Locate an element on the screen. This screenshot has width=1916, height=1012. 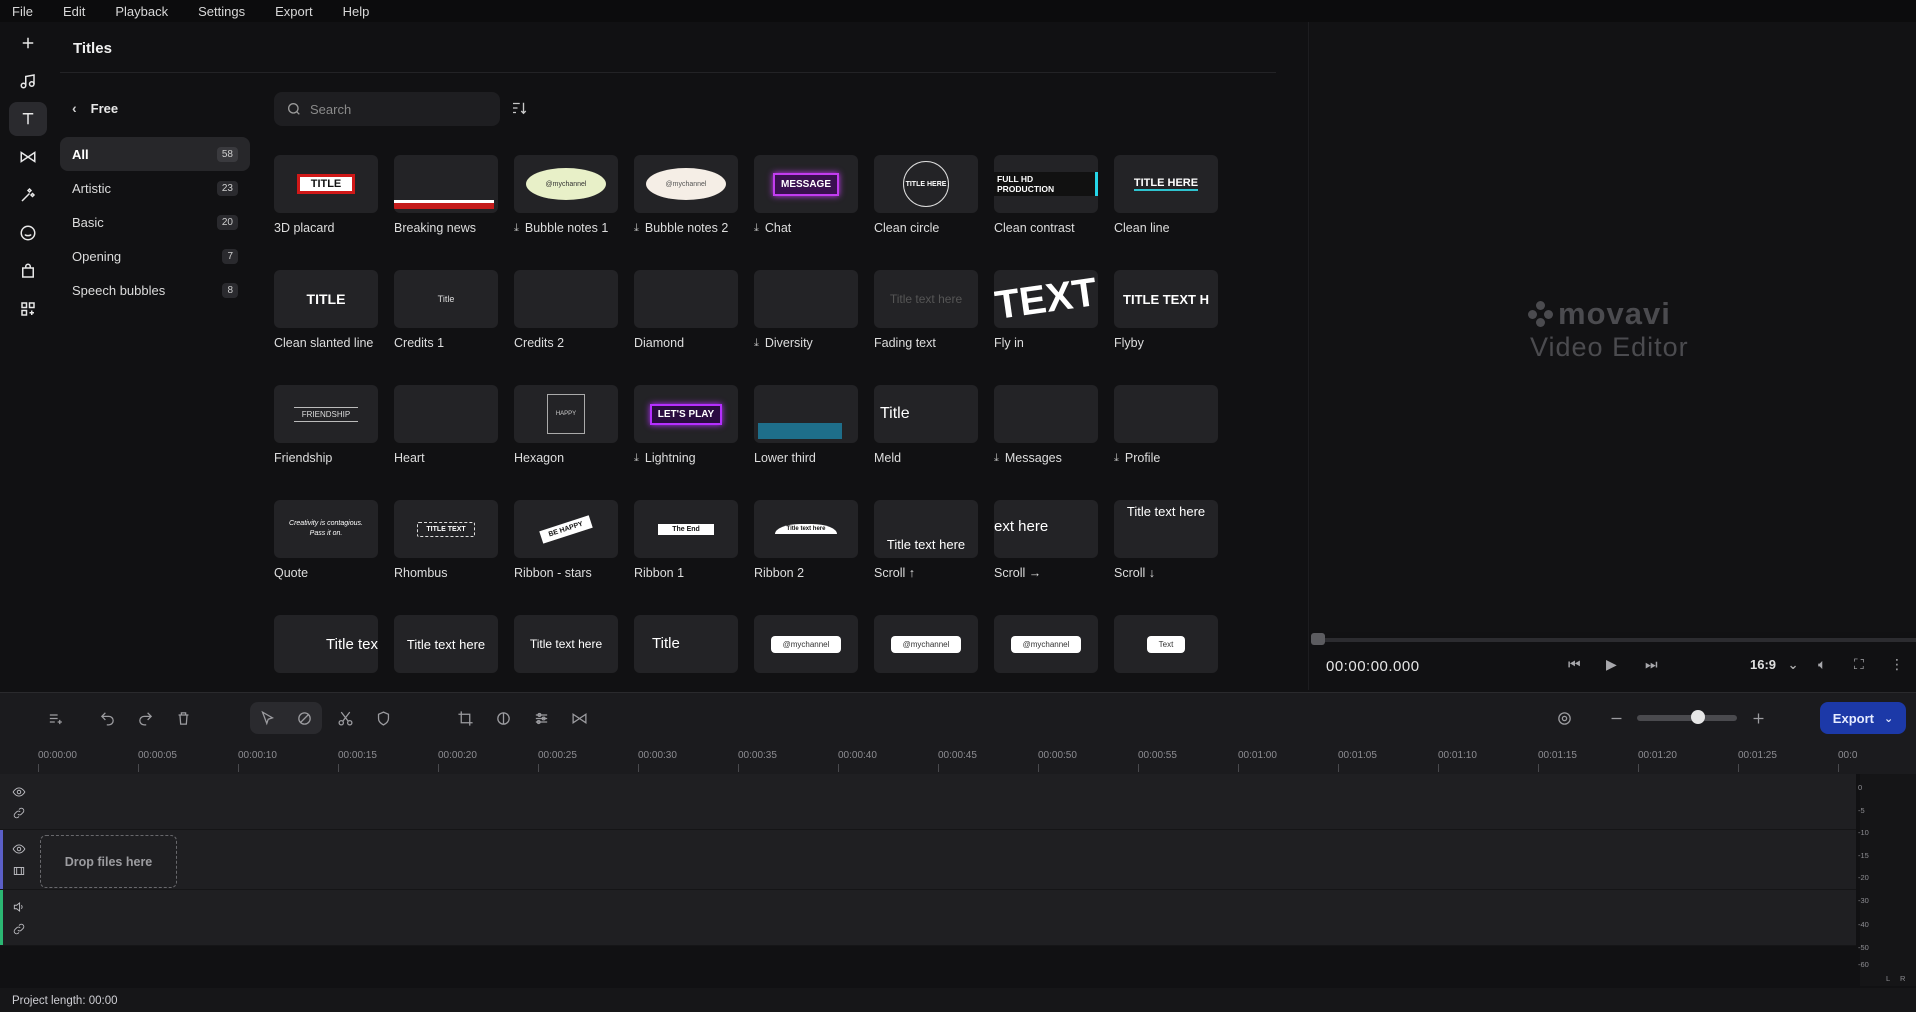
title-thumbnail: ext here is located at coordinates (1046, 529).